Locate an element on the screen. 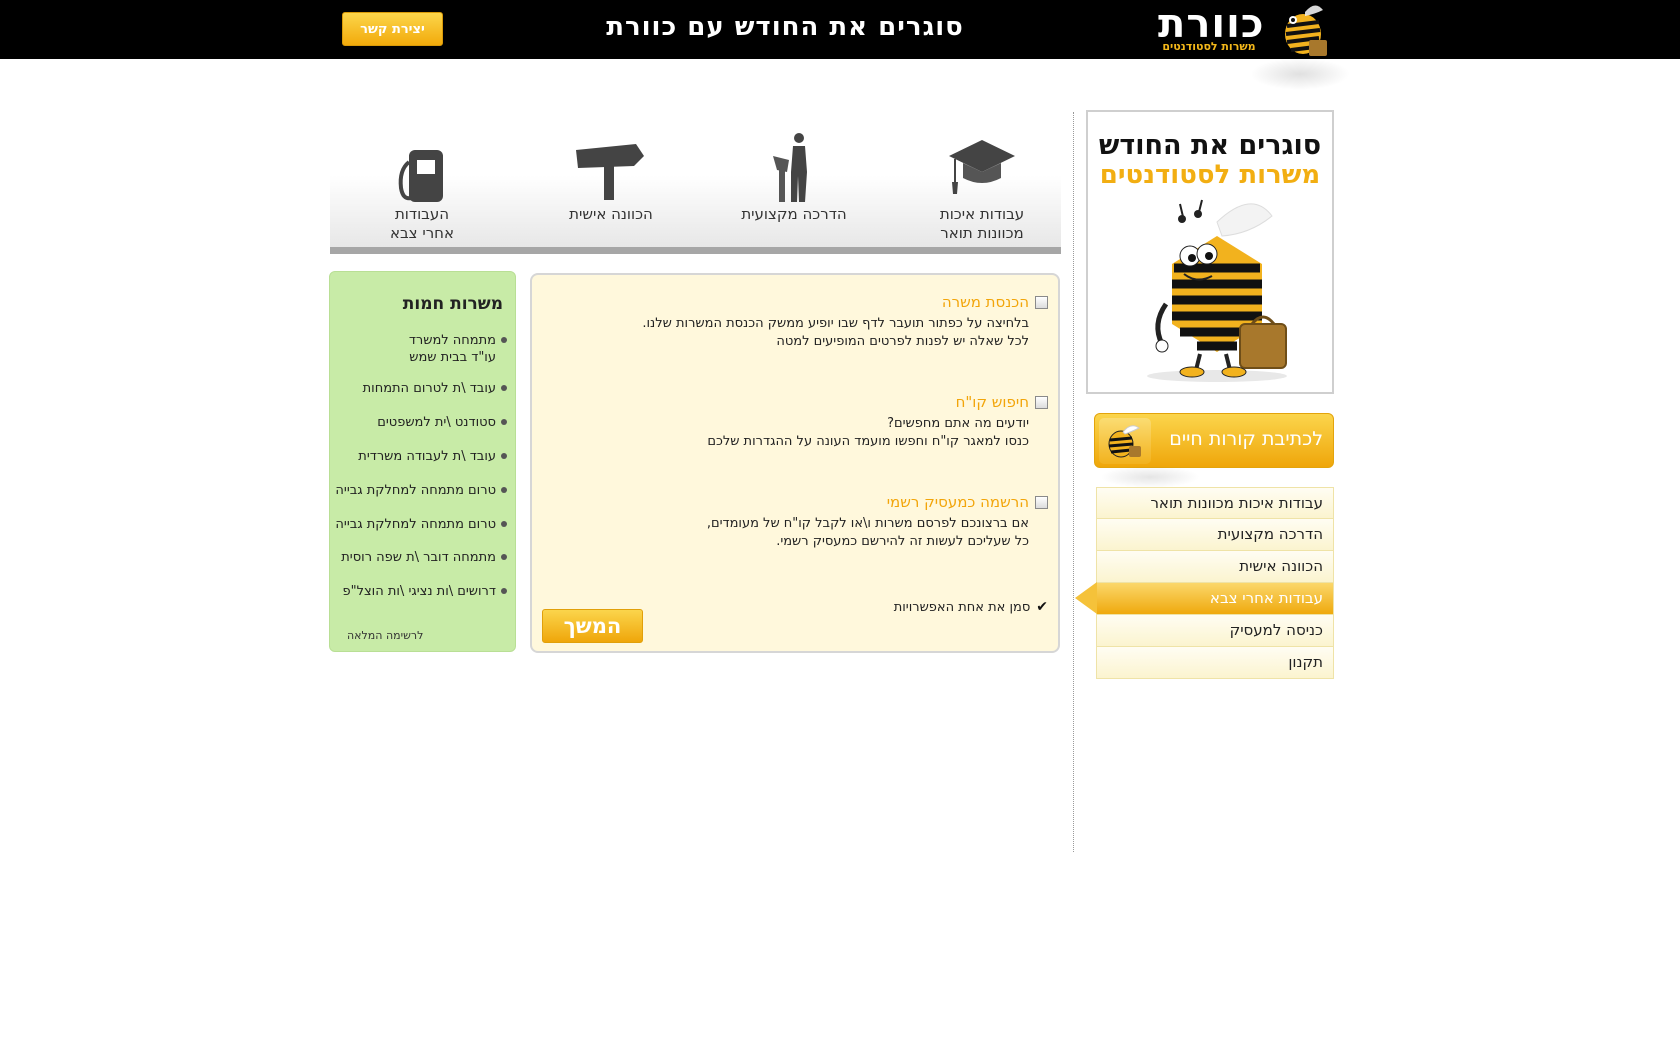 The image size is (1680, 1050). graduation-cap-icon is located at coordinates (982, 167).